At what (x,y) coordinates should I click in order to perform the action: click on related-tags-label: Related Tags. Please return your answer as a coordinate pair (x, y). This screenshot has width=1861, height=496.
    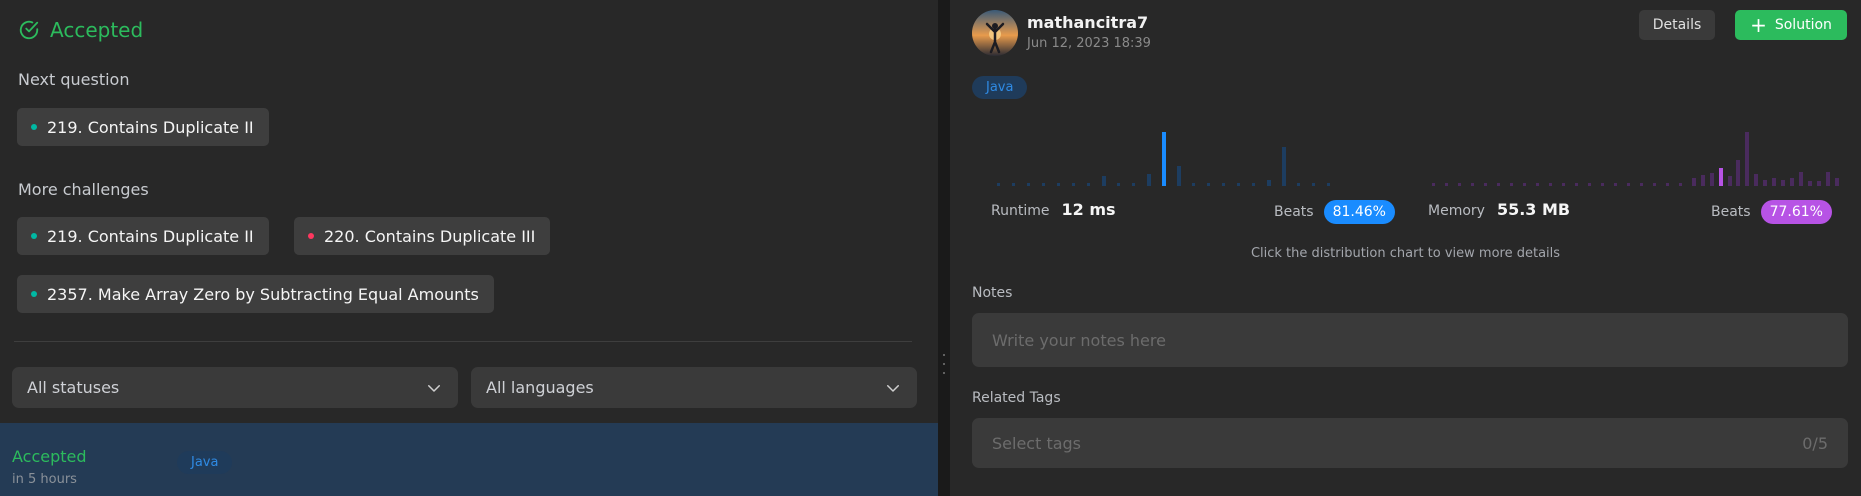
    Looking at the image, I should click on (1016, 398).